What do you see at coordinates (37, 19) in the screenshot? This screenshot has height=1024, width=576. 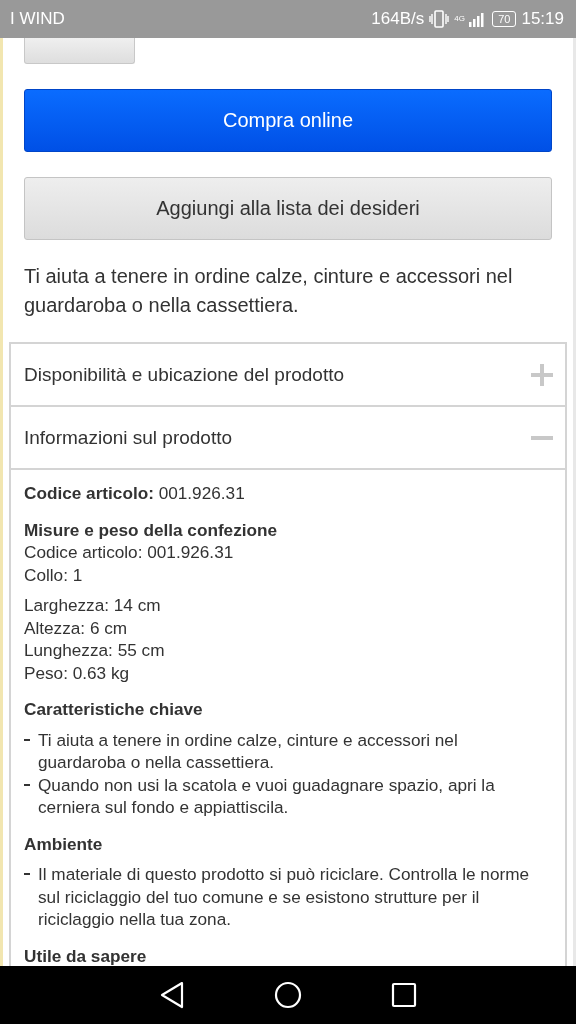 I see `carrier-name: I WIND` at bounding box center [37, 19].